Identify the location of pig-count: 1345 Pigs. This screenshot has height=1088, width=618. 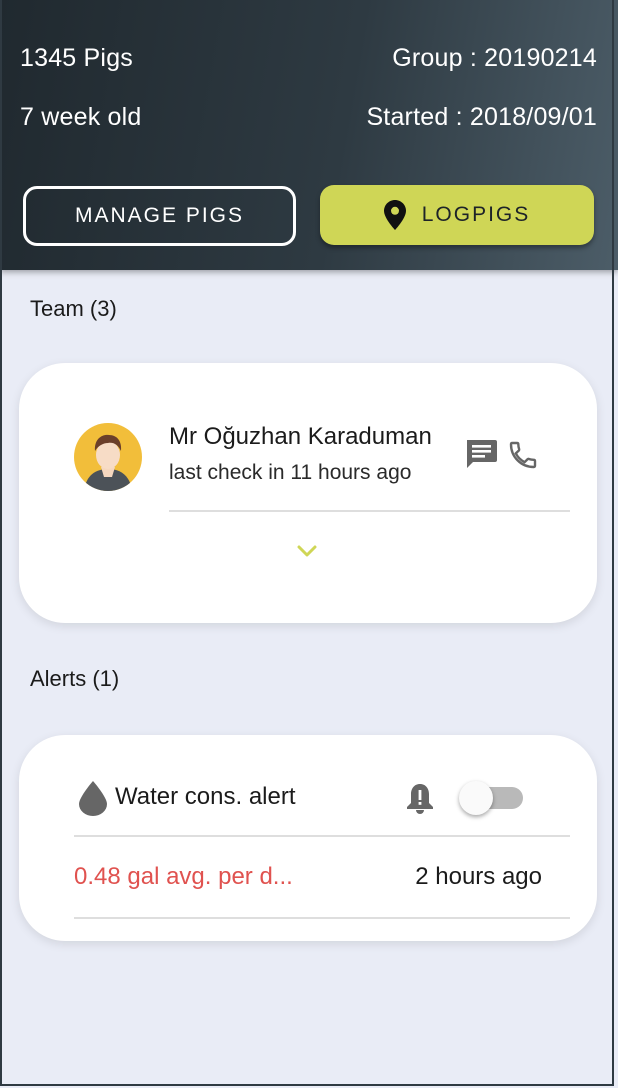
(76, 58).